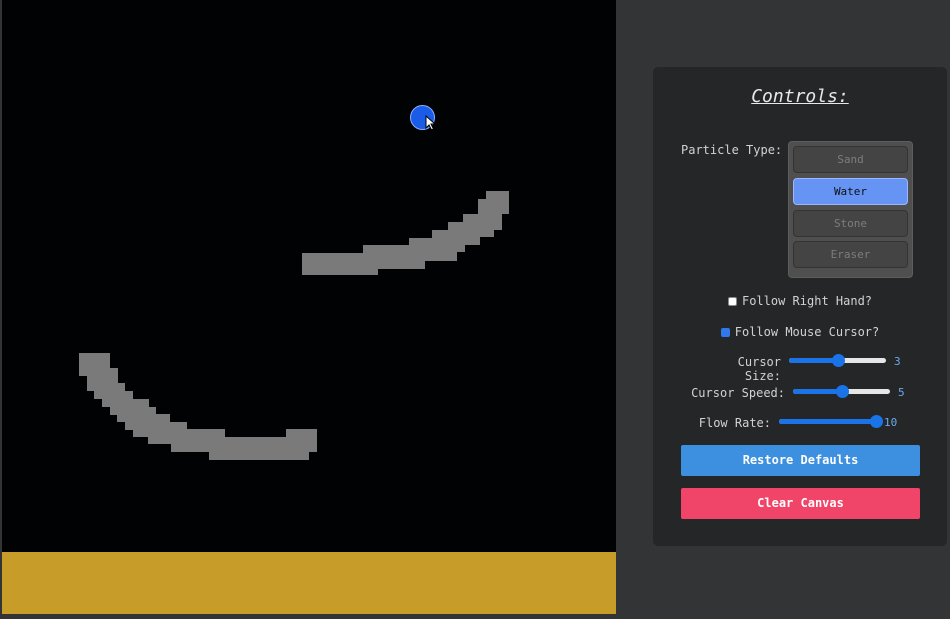 The width and height of the screenshot is (950, 619). I want to click on follow-right-hand-label: Follow Right Hand?, so click(807, 301).